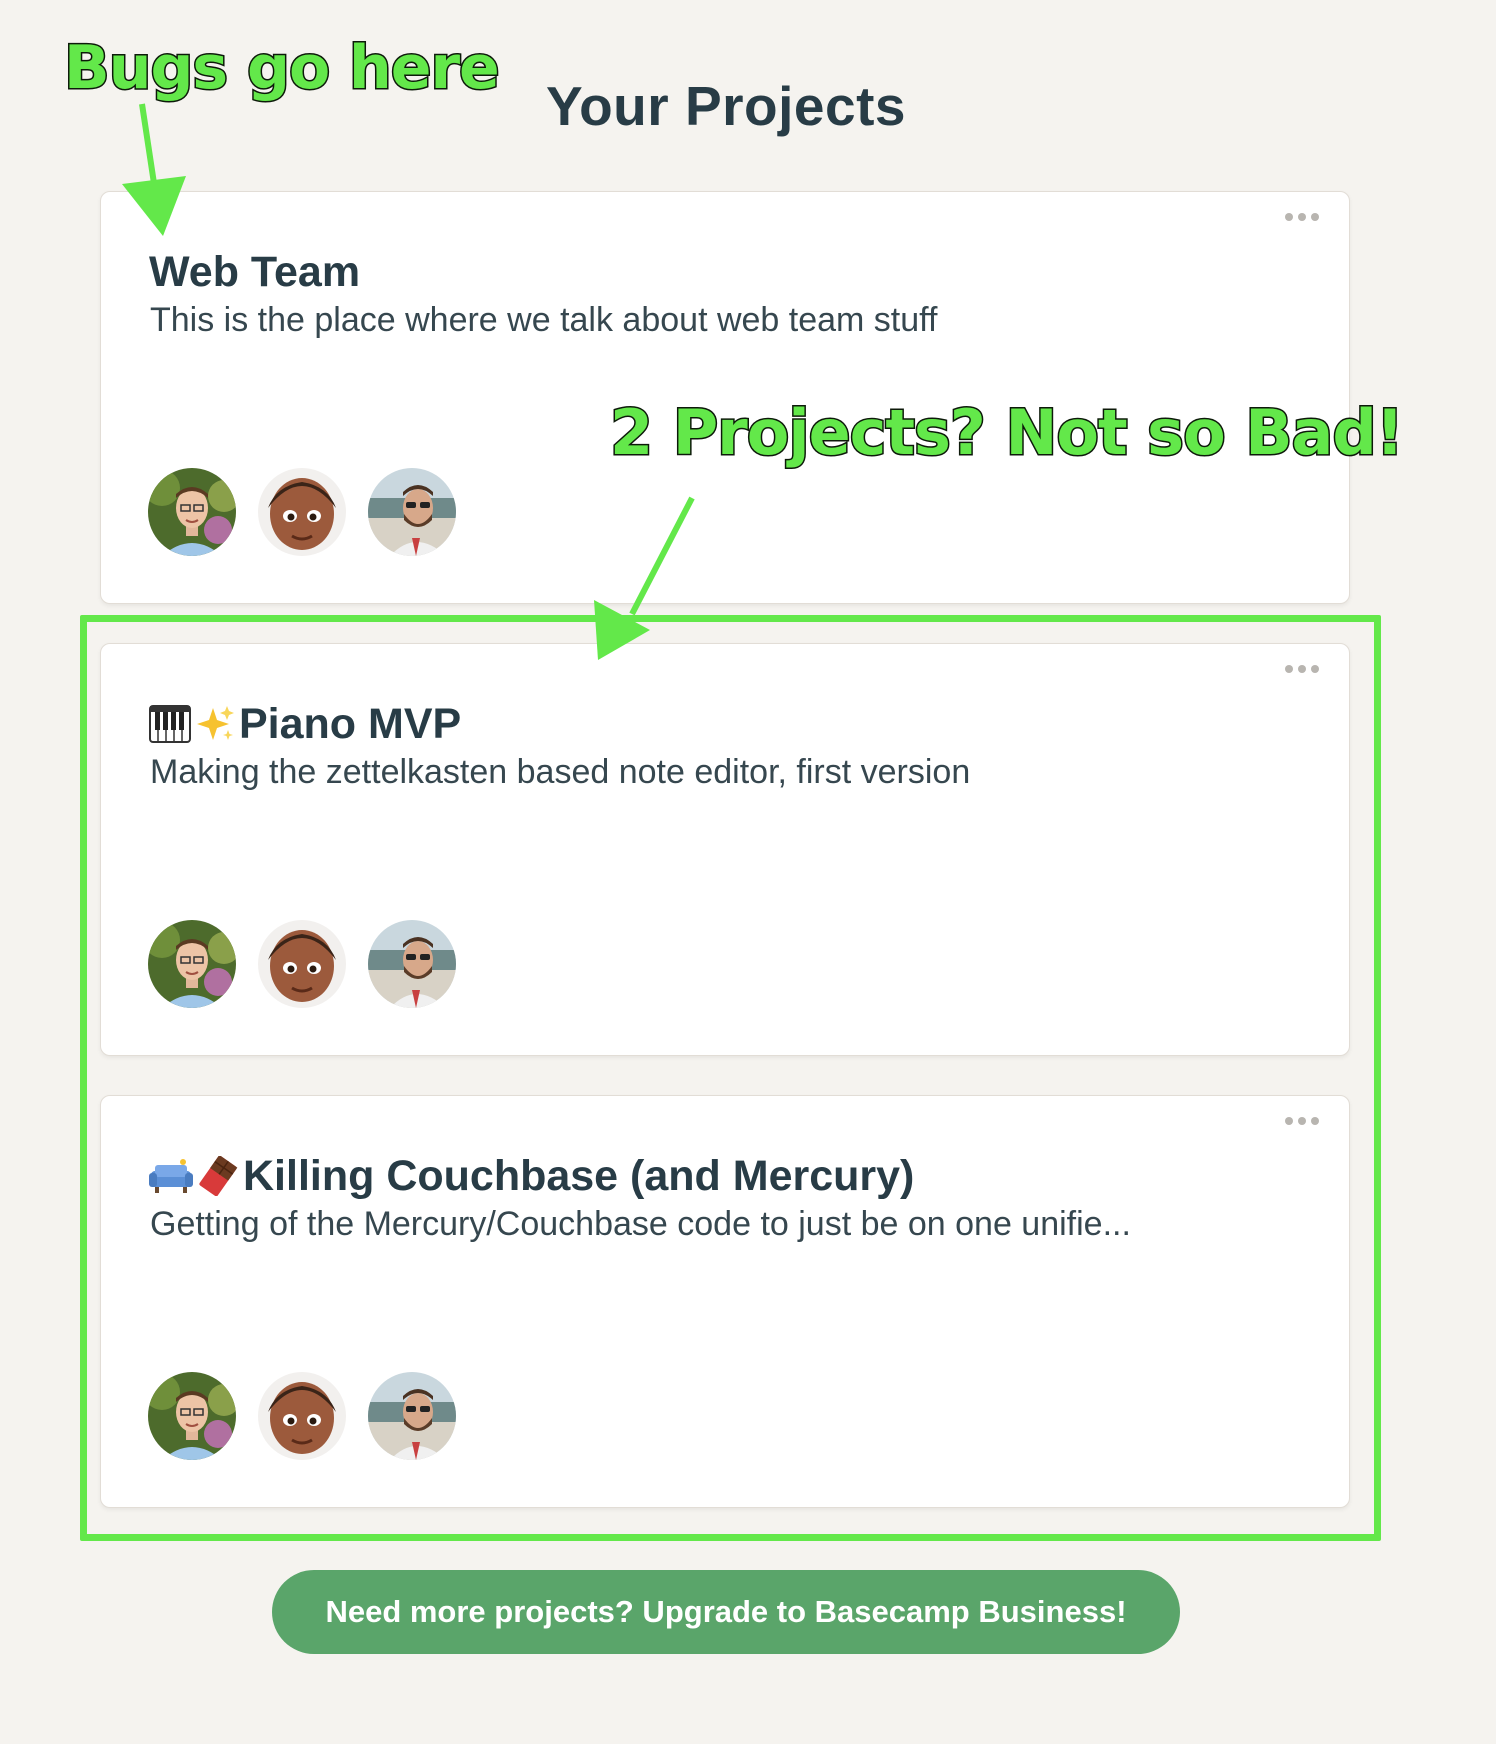 The image size is (1496, 1744). Describe the element at coordinates (171, 1176) in the screenshot. I see `couch-icon` at that location.